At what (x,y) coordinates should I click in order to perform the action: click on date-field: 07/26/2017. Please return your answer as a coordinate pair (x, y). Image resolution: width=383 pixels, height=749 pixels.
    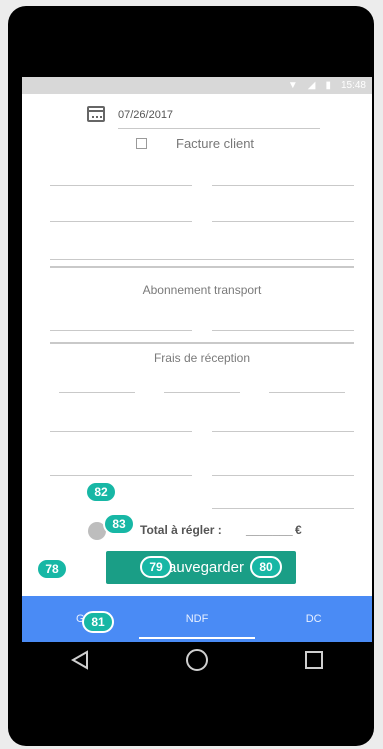
    Looking at the image, I should click on (145, 115).